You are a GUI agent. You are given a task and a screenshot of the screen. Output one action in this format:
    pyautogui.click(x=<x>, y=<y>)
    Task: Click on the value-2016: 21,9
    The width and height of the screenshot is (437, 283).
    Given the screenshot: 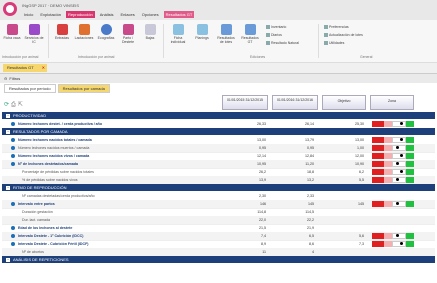 What is the action you would take?
    pyautogui.click(x=310, y=228)
    